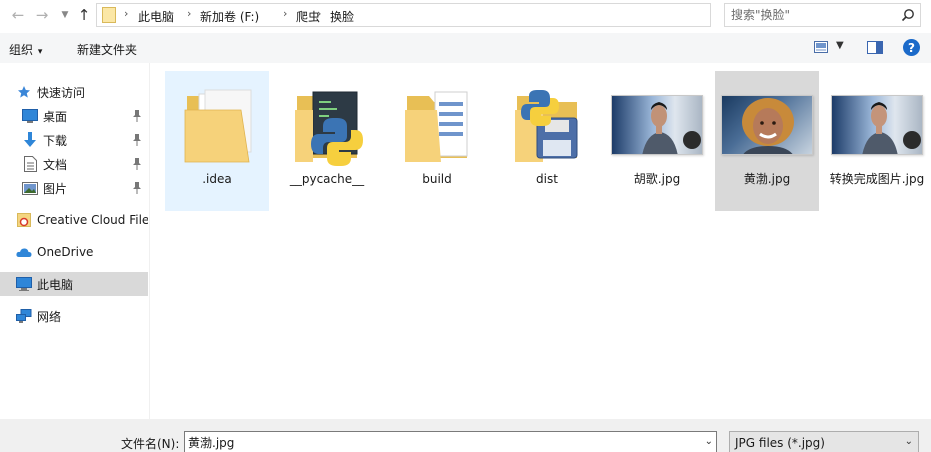 The height and width of the screenshot is (452, 931). What do you see at coordinates (877, 179) in the screenshot?
I see `file-name-label: 转换完成图片.jpg` at bounding box center [877, 179].